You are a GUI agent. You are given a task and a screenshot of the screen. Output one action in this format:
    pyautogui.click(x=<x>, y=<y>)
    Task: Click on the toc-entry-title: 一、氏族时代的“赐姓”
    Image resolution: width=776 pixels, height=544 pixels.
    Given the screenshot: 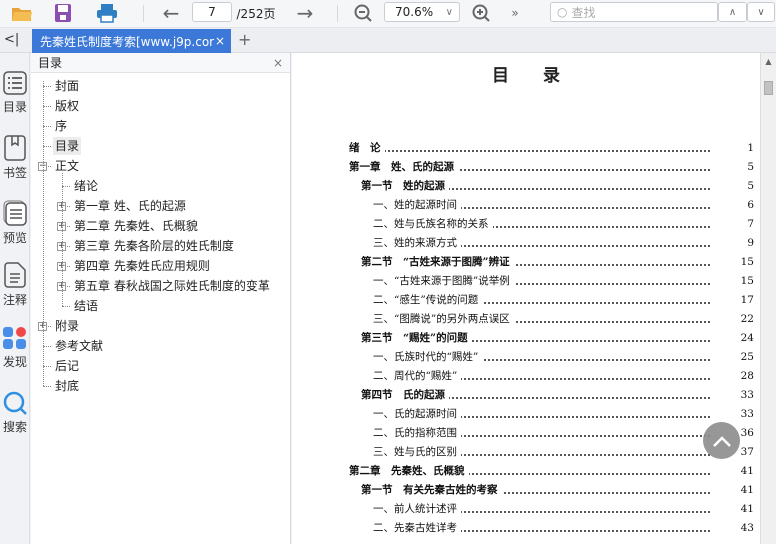 What is the action you would take?
    pyautogui.click(x=428, y=357)
    